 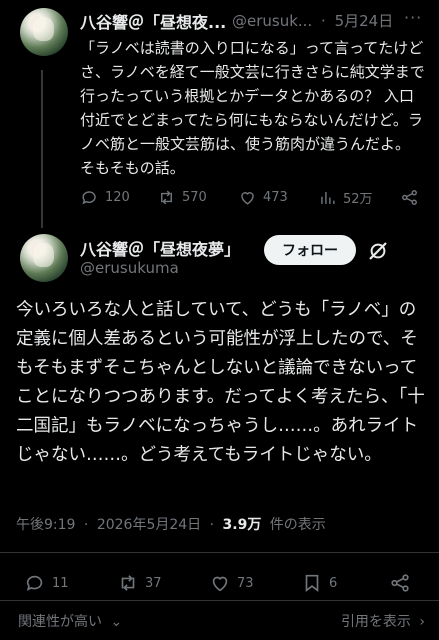 What do you see at coordinates (364, 21) in the screenshot?
I see `reply-date: 5月24日` at bounding box center [364, 21].